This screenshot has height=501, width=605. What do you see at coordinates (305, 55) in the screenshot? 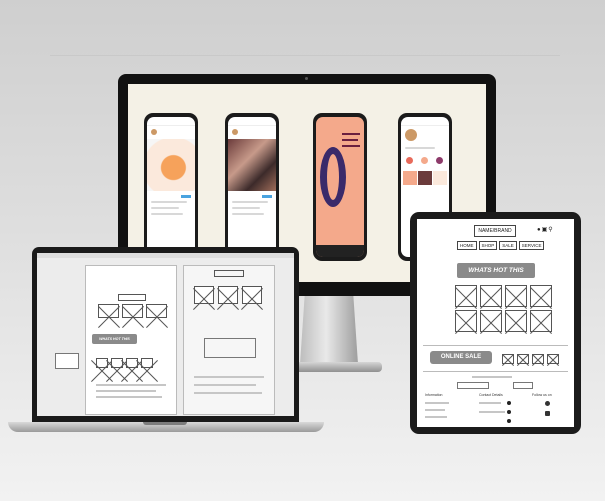
I see `guide-line` at bounding box center [305, 55].